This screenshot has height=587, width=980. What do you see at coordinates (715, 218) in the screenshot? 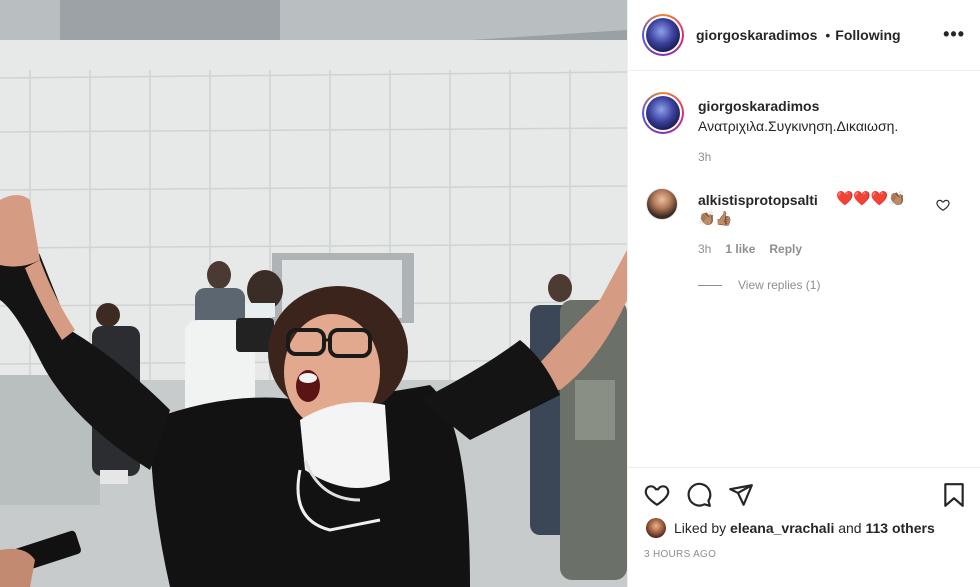
I see `comment-text-line2: 👏🏽👍🏽` at bounding box center [715, 218].